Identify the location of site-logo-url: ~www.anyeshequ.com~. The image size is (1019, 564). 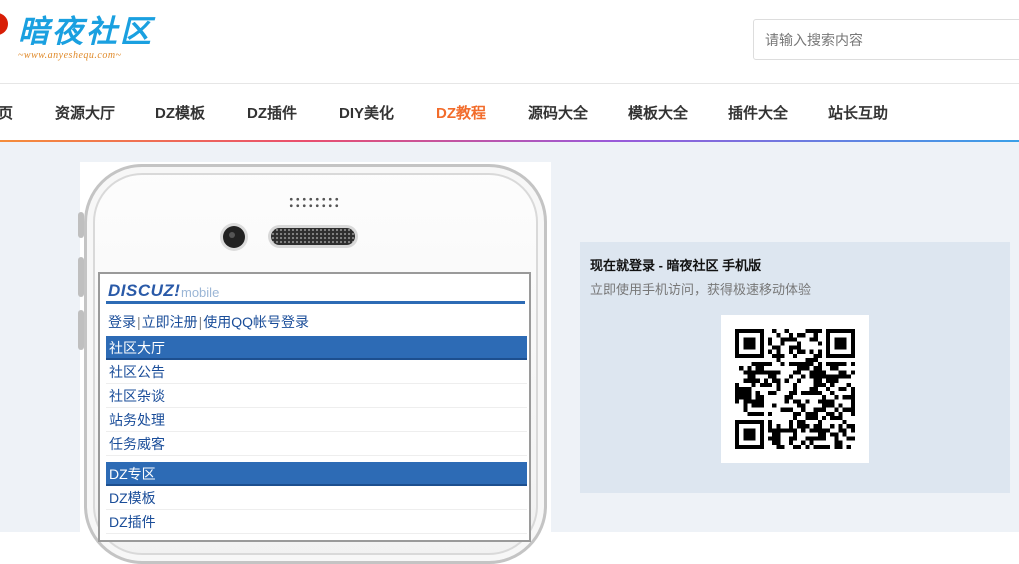
(70, 55).